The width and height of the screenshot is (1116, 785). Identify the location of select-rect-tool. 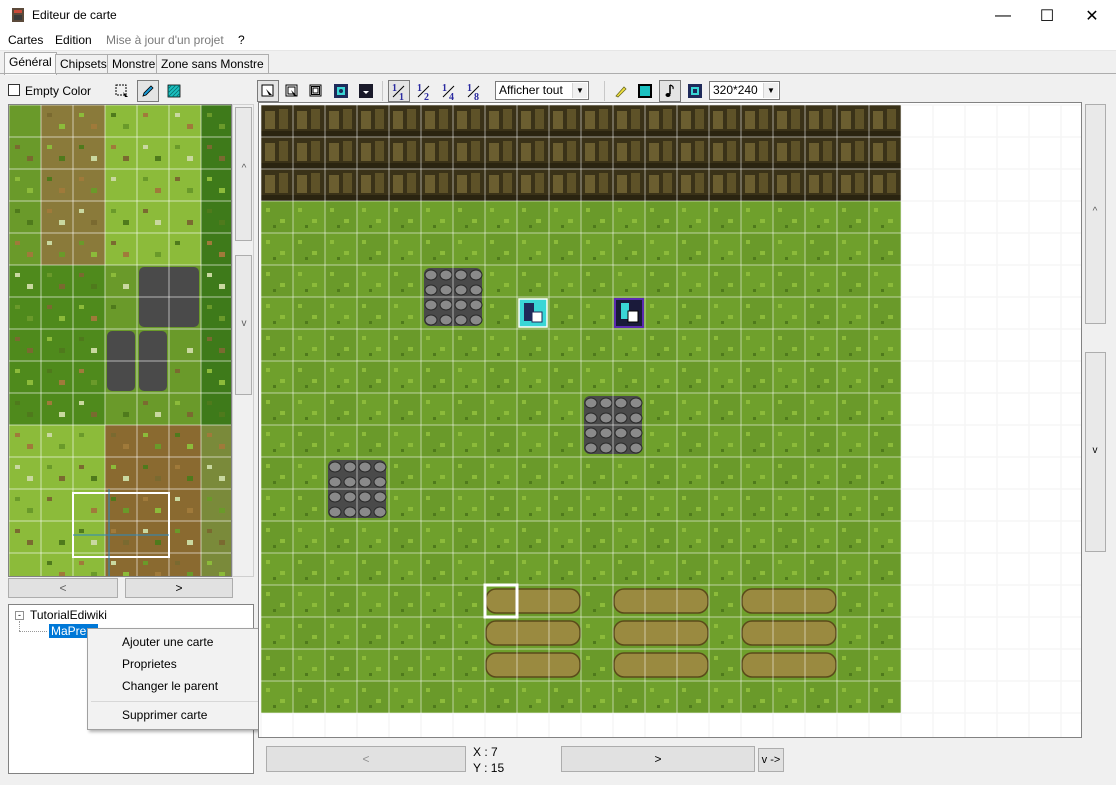
(122, 91).